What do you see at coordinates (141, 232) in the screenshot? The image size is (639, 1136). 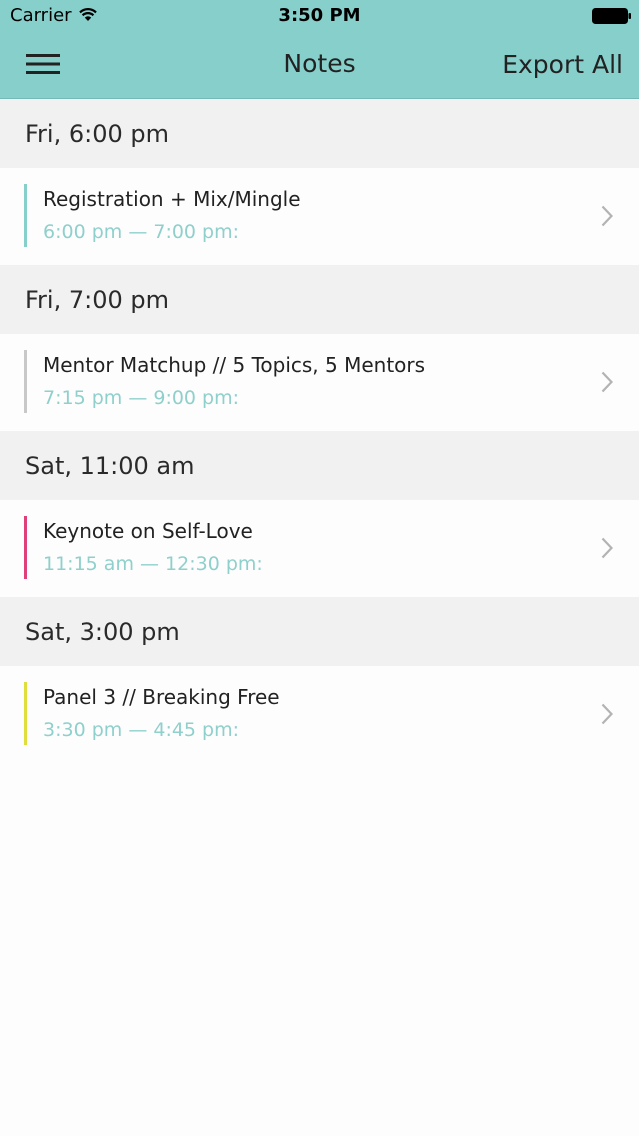 I see `note-time: 6:00 pm — 7:00 pm:` at bounding box center [141, 232].